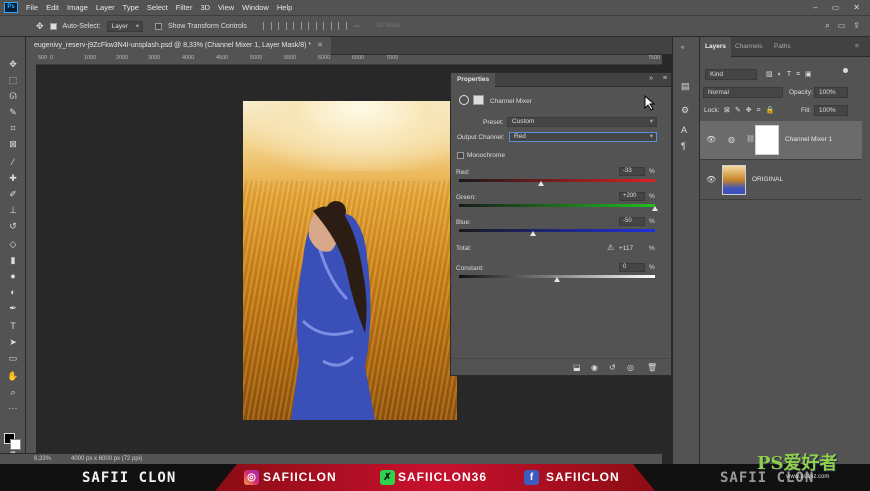  Describe the element at coordinates (157, 7) in the screenshot. I see `menu-select: Select` at that location.